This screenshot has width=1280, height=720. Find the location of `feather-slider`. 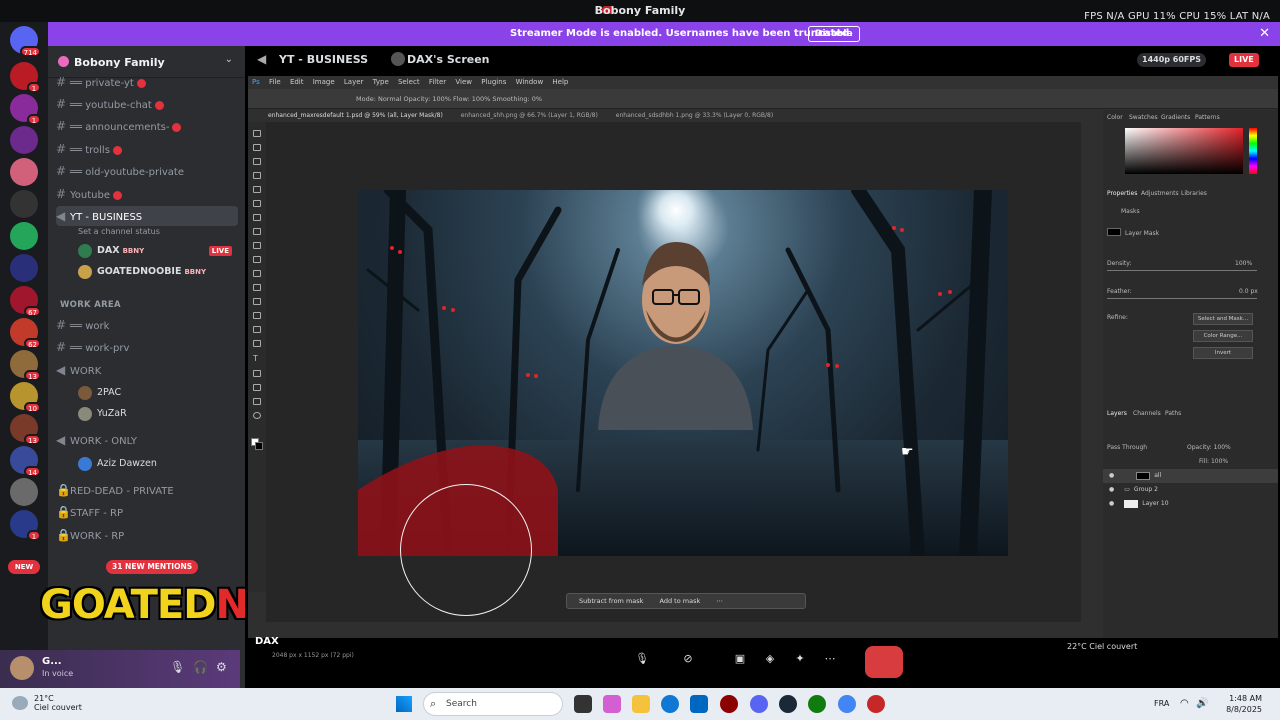

feather-slider is located at coordinates (1182, 298).